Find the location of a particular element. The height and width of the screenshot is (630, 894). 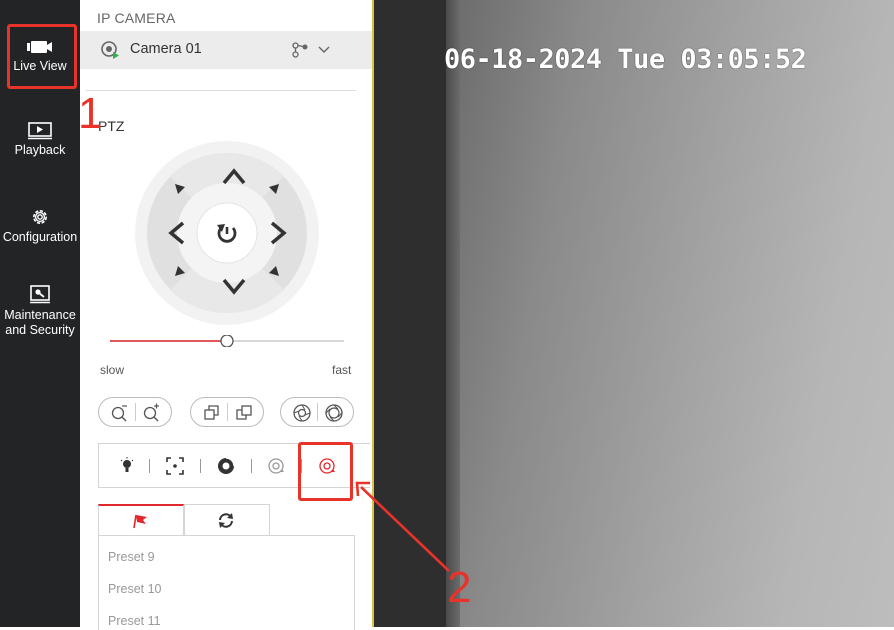

video-dark-region is located at coordinates (409, 313).